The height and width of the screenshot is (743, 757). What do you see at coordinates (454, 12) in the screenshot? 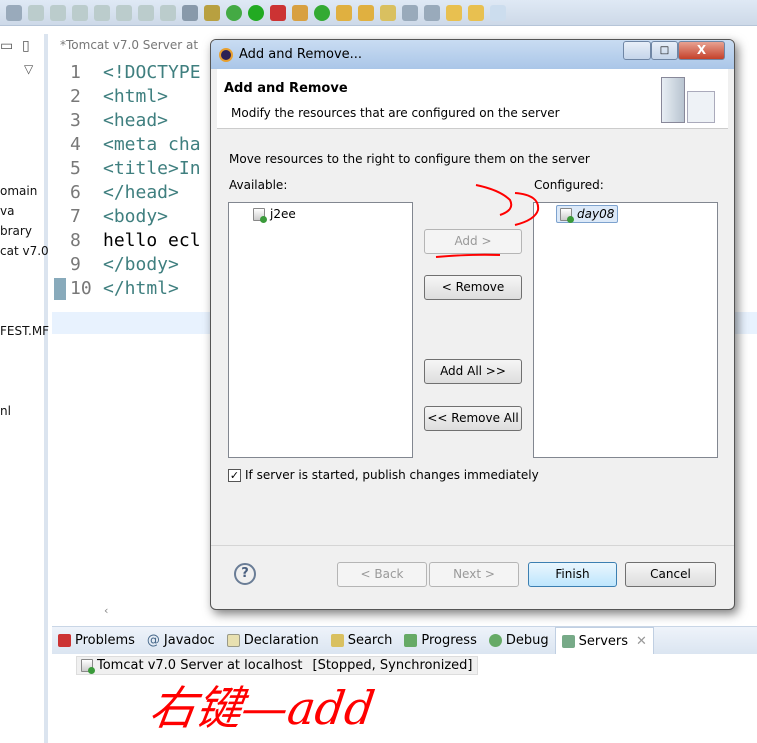
I see `last-edit-location-icon` at bounding box center [454, 12].